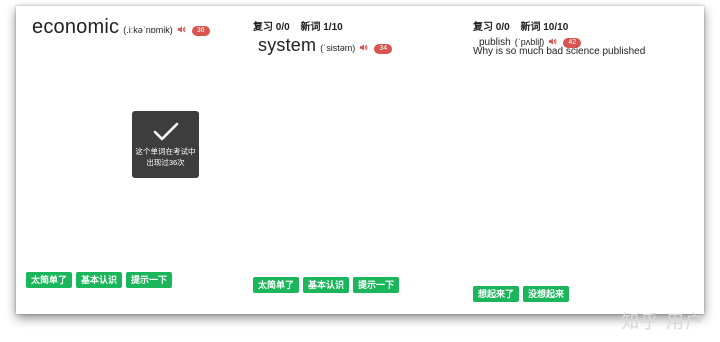 Image resolution: width=720 pixels, height=342 pixels. I want to click on phonetic-text: (ˈsistəm), so click(338, 48).